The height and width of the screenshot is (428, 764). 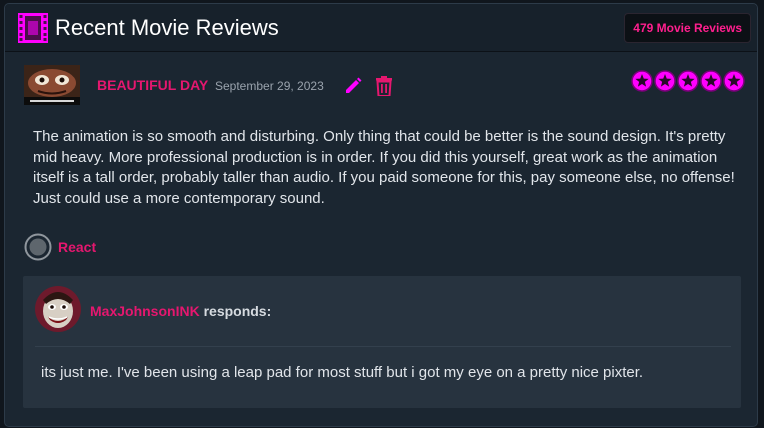 I want to click on react-button: React, so click(x=77, y=247).